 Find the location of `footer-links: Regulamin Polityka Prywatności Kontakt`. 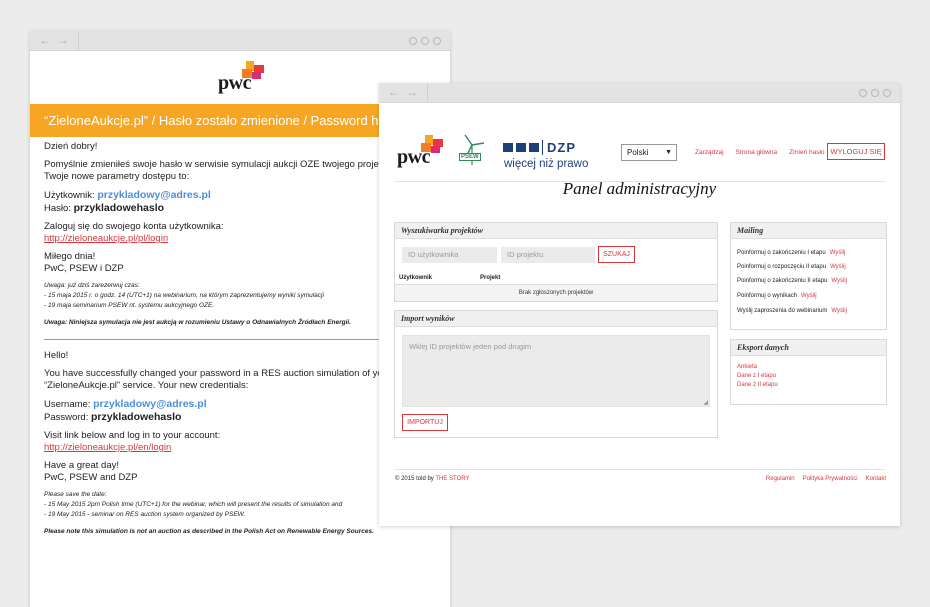

footer-links: Regulamin Polityka Prywatności Kontakt is located at coordinates (826, 479).